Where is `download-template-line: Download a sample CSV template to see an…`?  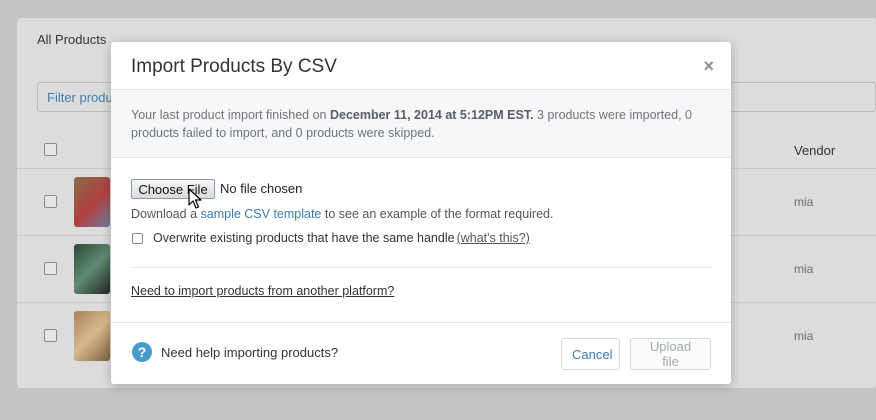
download-template-line: Download a sample CSV template to see an… is located at coordinates (342, 214).